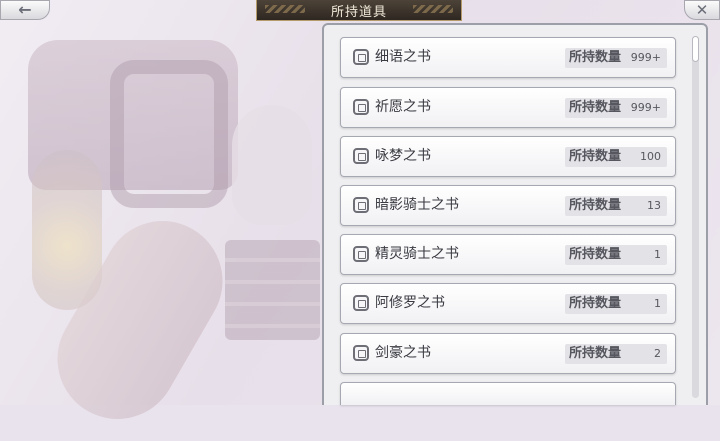 This screenshot has height=441, width=720. I want to click on item-row: 暗影骑士之书 所持数量 13, so click(508, 205).